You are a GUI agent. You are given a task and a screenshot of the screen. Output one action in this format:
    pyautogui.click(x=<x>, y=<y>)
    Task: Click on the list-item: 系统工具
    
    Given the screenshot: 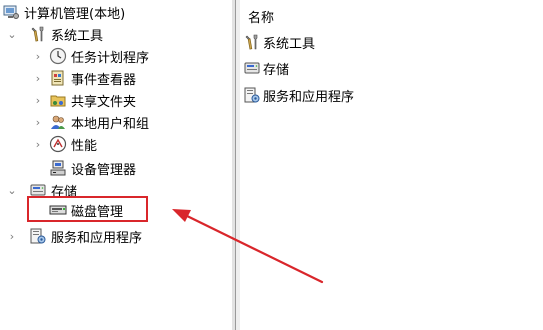 What is the action you would take?
    pyautogui.click(x=279, y=42)
    